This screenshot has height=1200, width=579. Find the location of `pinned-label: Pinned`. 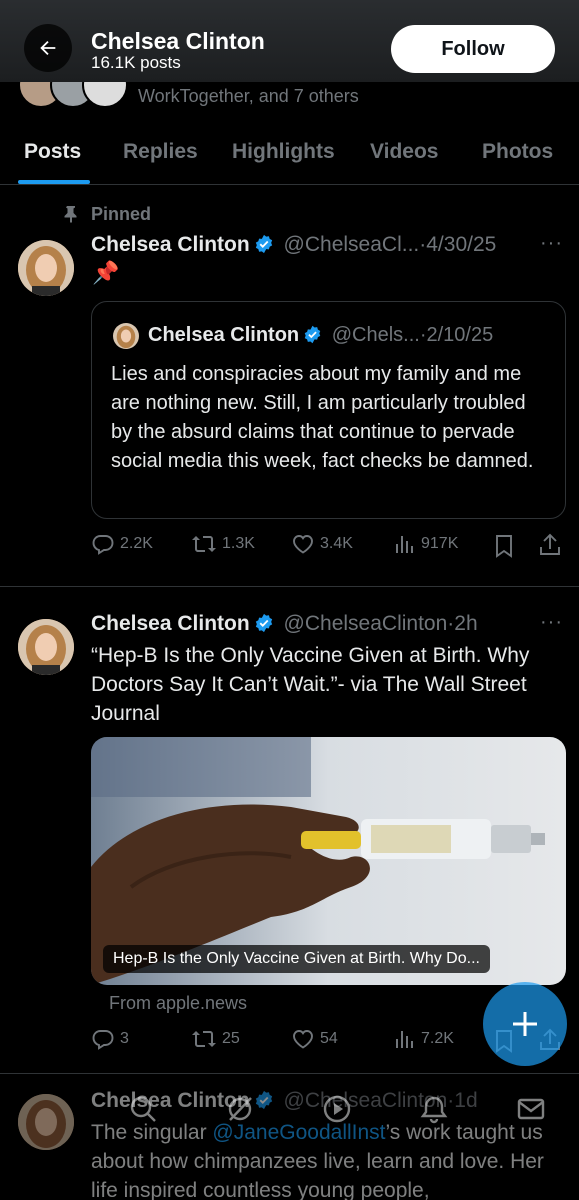

pinned-label: Pinned is located at coordinates (121, 214).